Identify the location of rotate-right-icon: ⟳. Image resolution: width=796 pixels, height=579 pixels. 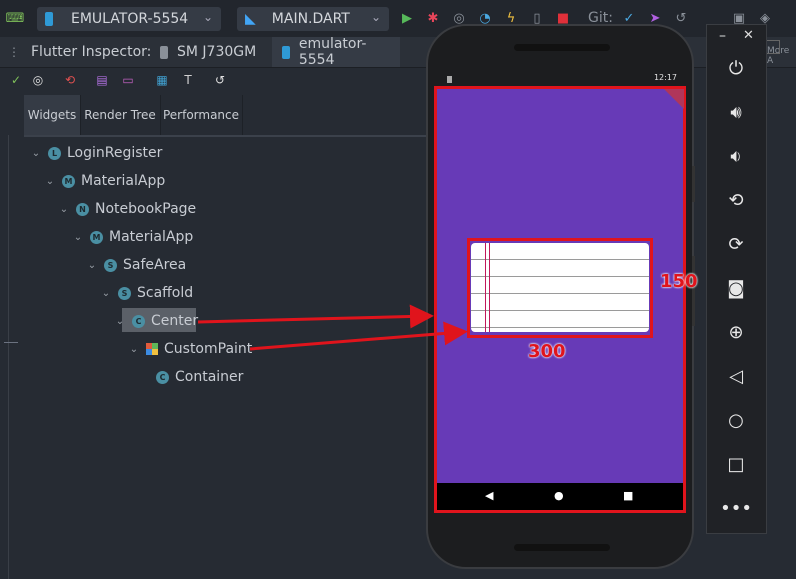
(736, 244).